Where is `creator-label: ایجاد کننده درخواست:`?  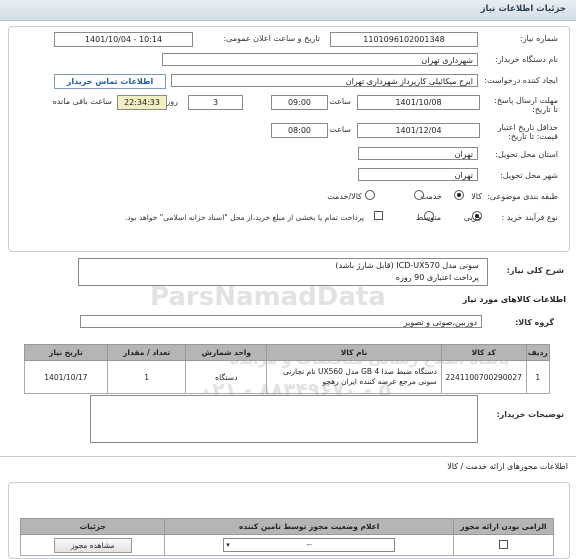
creator-label: ایجاد کننده درخواست: is located at coordinates (521, 80).